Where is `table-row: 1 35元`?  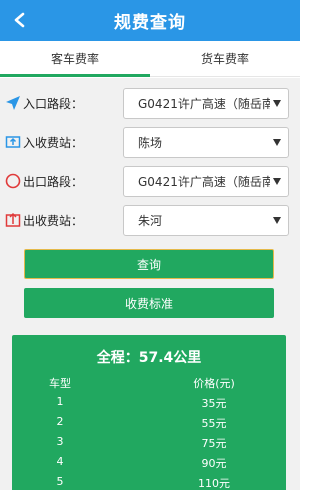
table-row: 1 35元 is located at coordinates (149, 405).